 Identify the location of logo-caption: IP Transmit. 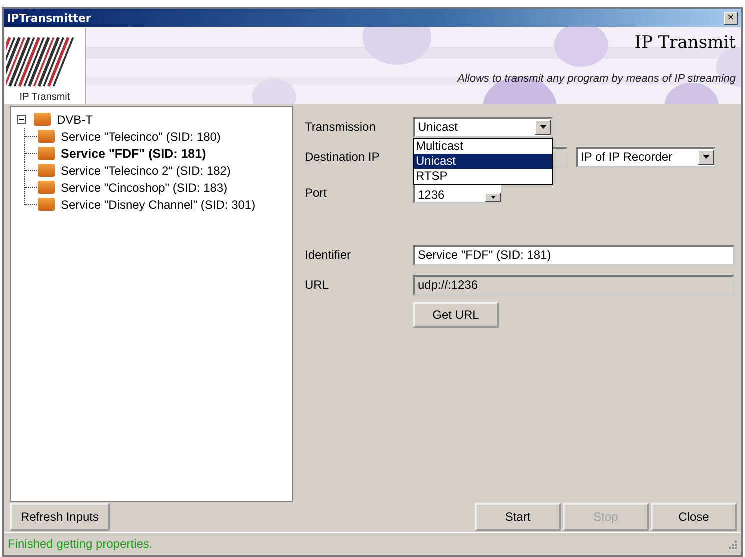
(45, 98).